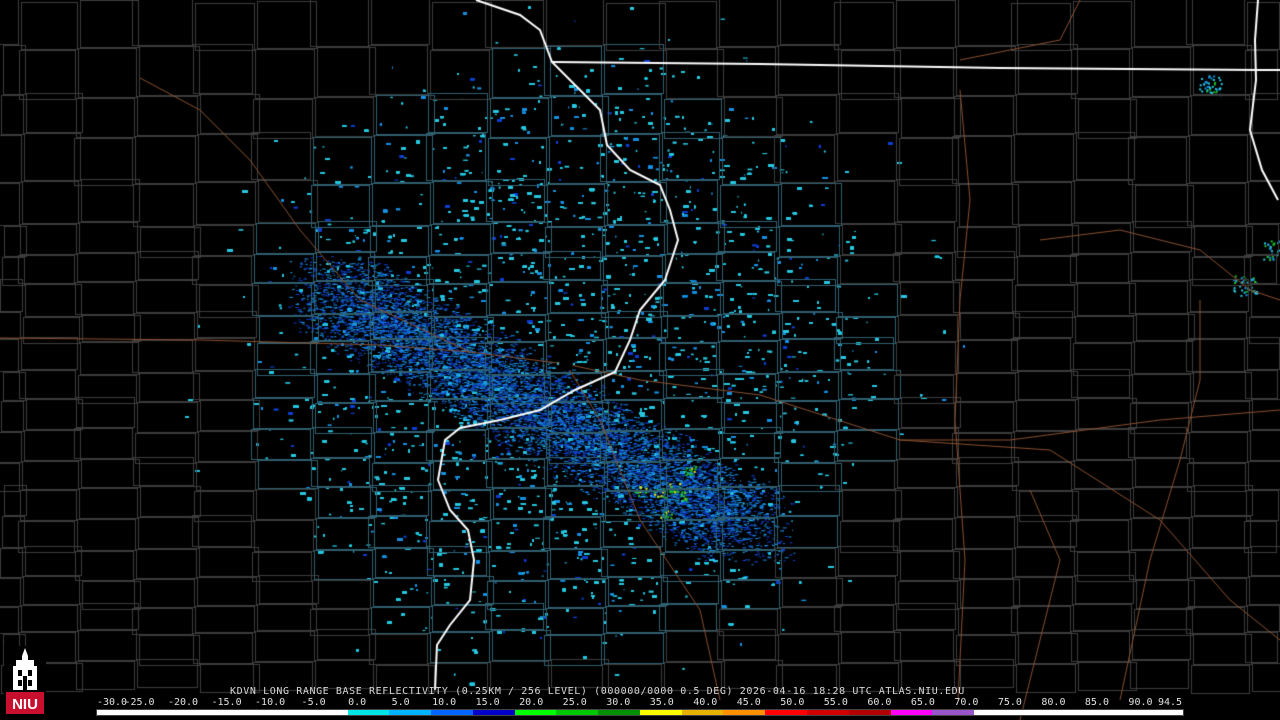  I want to click on scale-label: 50.0, so click(792, 702).